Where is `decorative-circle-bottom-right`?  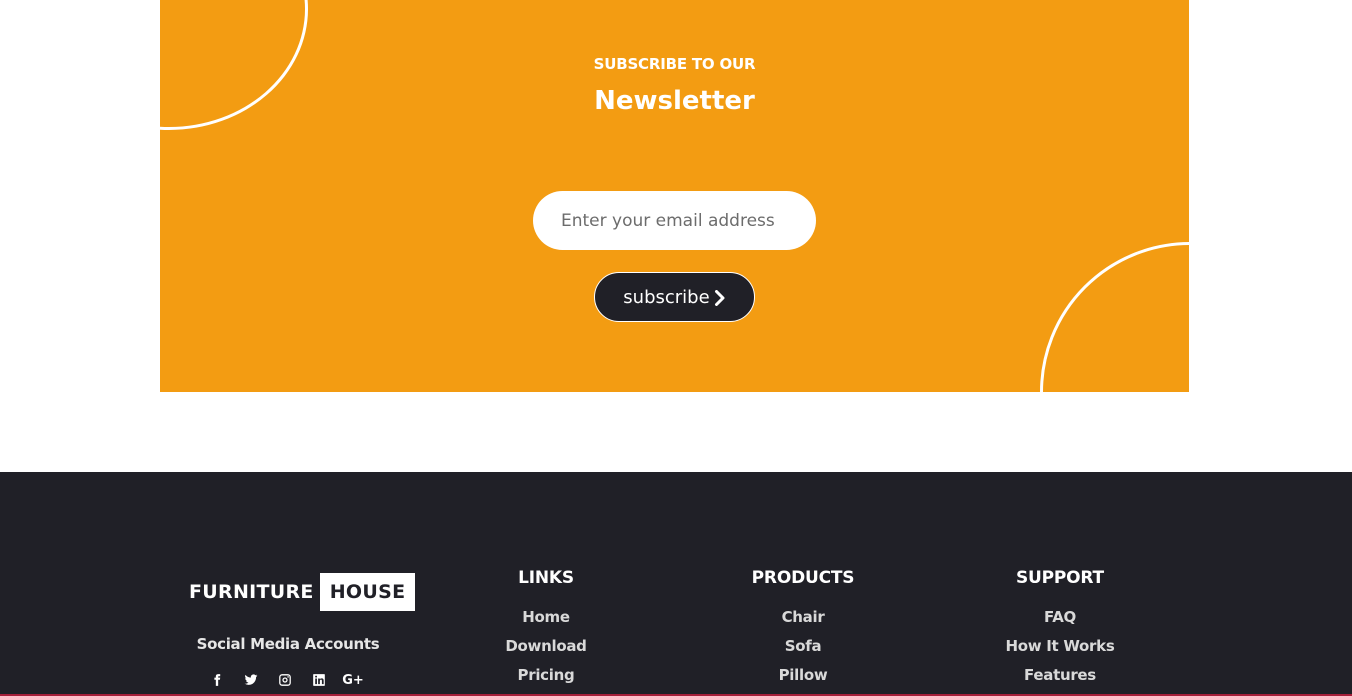 decorative-circle-bottom-right is located at coordinates (1114, 317).